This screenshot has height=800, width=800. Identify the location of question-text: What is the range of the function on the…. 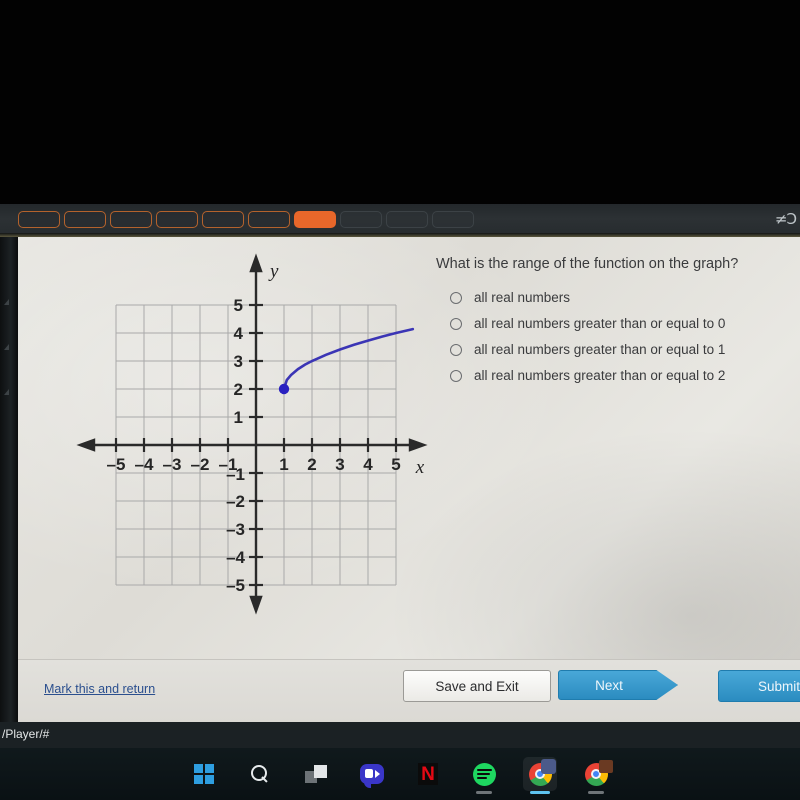
(587, 264).